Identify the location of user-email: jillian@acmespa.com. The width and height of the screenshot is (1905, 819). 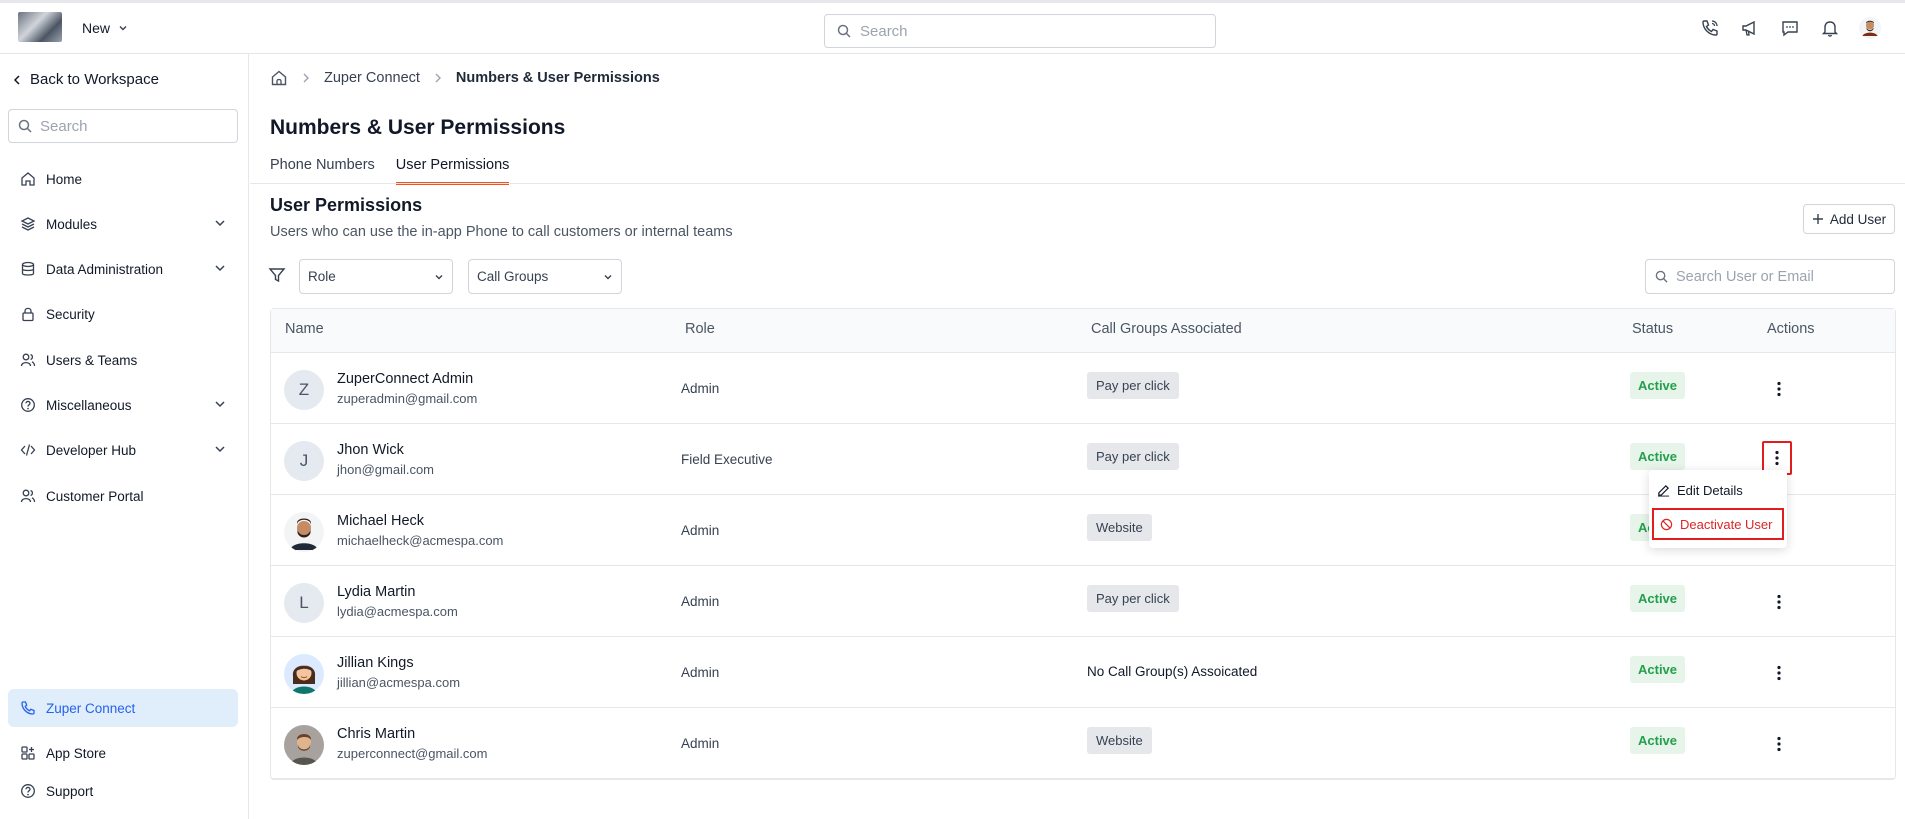
(399, 682).